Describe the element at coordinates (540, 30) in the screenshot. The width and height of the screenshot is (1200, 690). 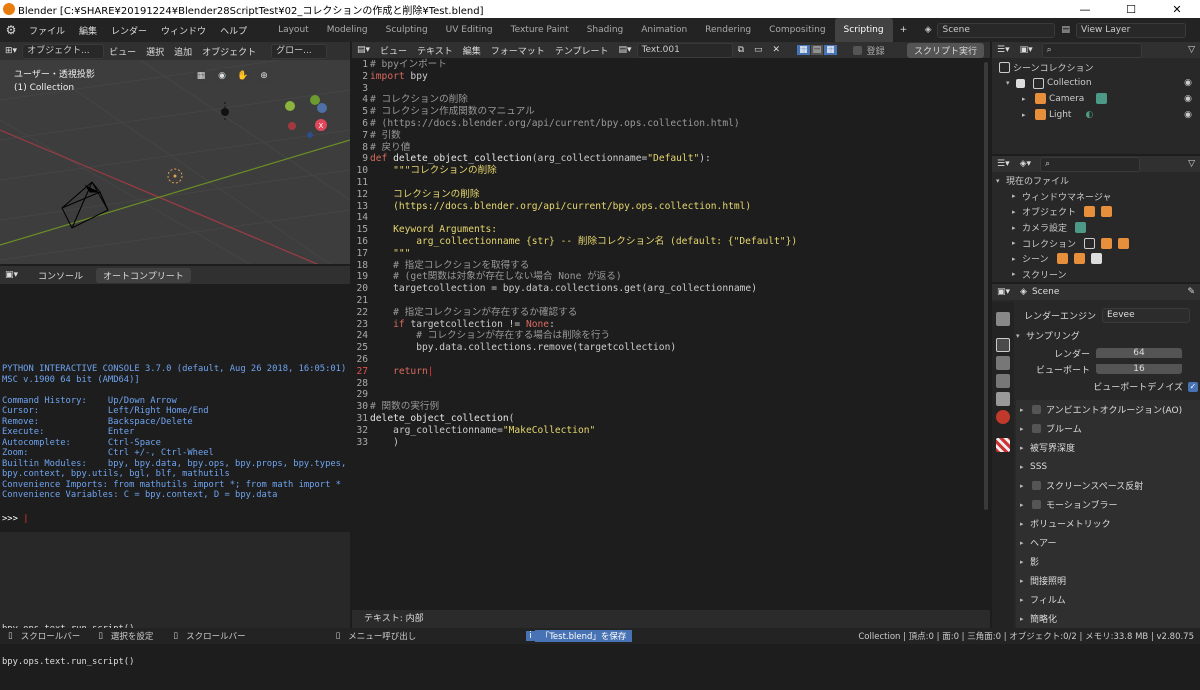
I see `tab-texture-paint: Texture Paint` at that location.